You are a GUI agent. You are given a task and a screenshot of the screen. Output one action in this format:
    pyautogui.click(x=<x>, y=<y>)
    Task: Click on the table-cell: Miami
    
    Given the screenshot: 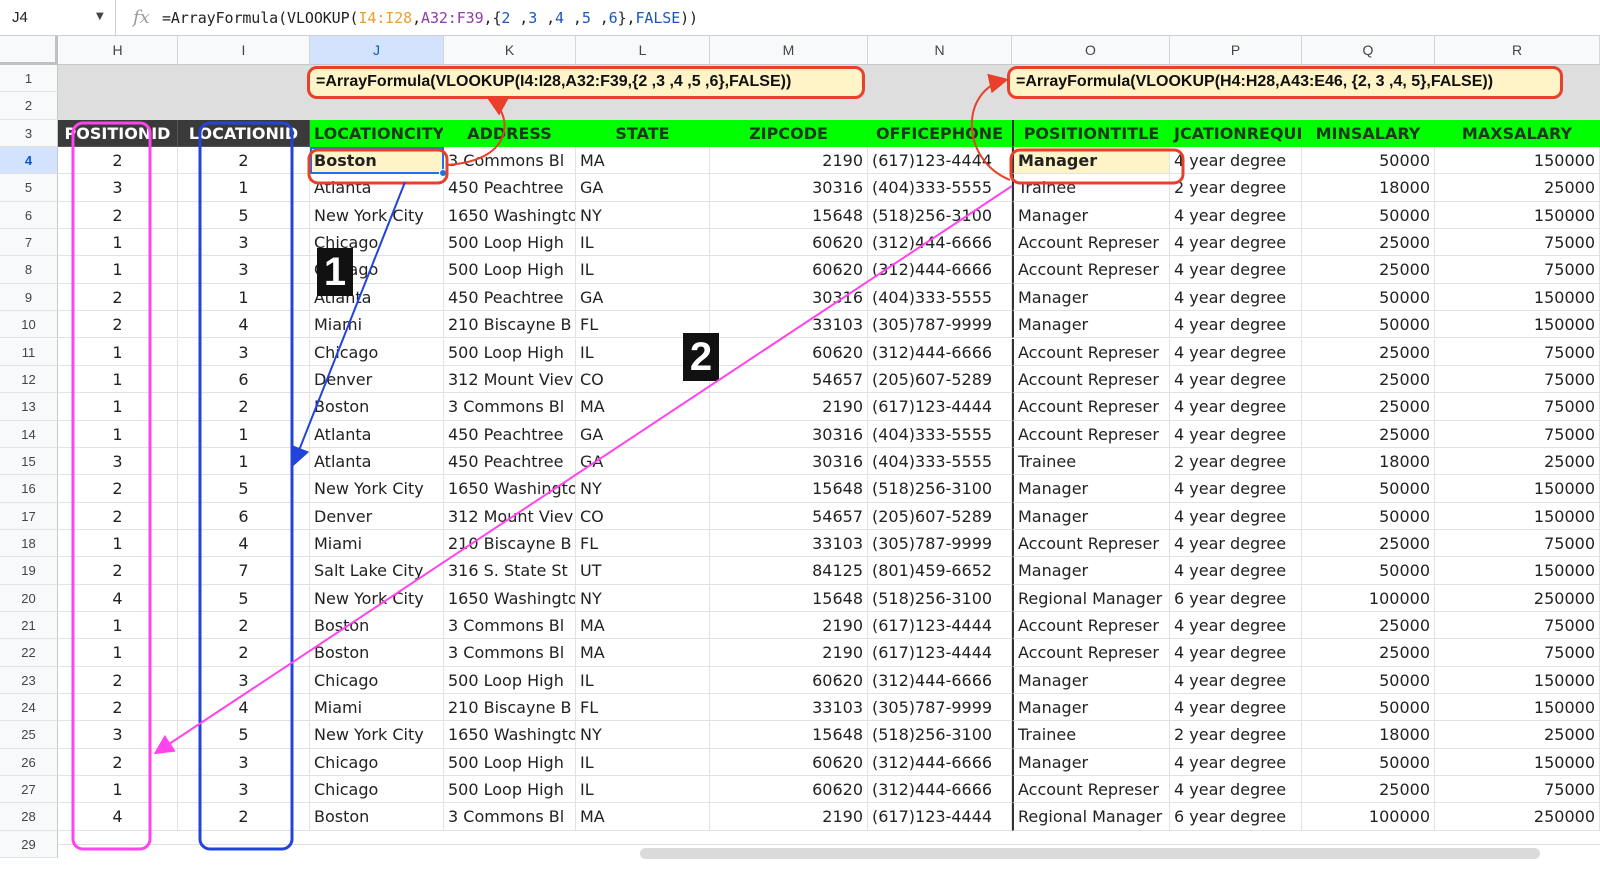 What is the action you would take?
    pyautogui.click(x=377, y=543)
    